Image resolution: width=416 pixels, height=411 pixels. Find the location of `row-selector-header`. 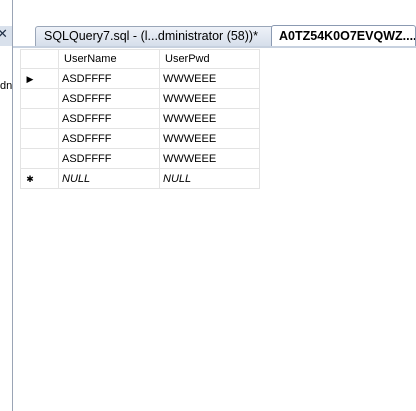

row-selector-header is located at coordinates (39, 59).